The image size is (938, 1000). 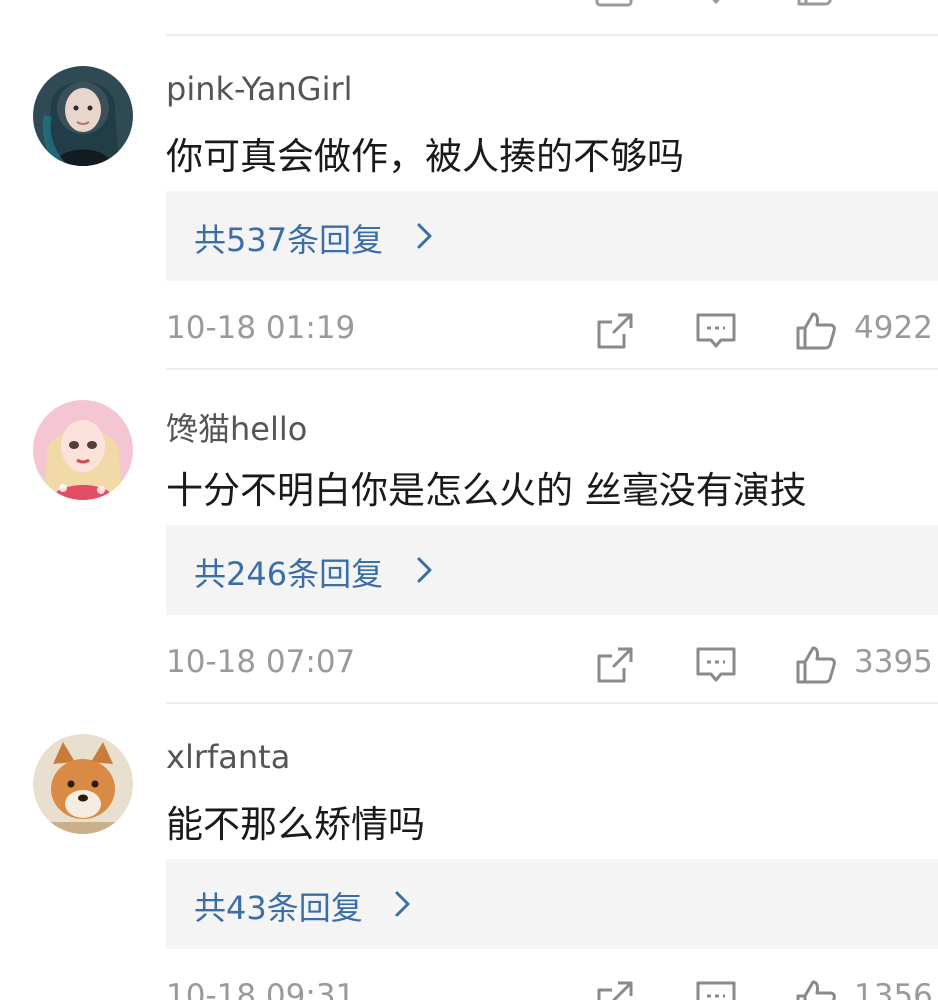 What do you see at coordinates (486, 490) in the screenshot?
I see `comment-text: 十分不明白你是怎么火的 丝毫没有演技` at bounding box center [486, 490].